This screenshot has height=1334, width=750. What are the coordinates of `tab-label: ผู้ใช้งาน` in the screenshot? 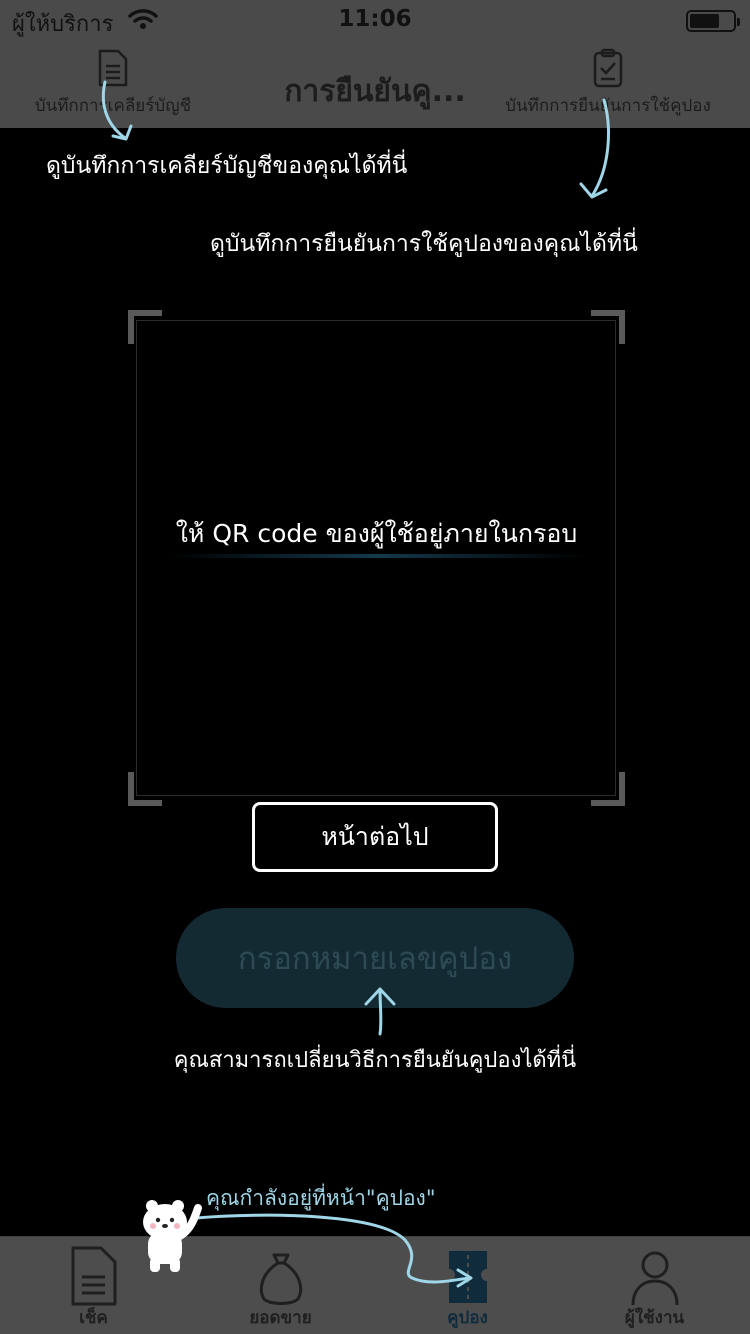 It's located at (654, 1318).